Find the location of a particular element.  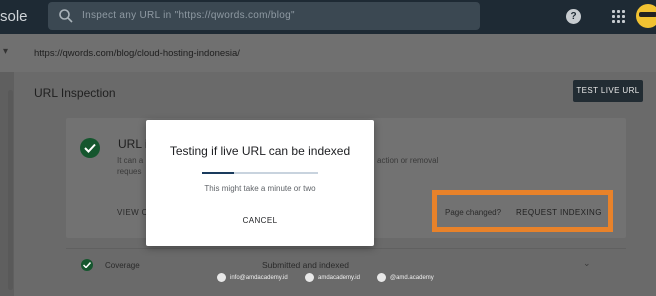

collapse-chevron-icon: ▾ is located at coordinates (5, 51).